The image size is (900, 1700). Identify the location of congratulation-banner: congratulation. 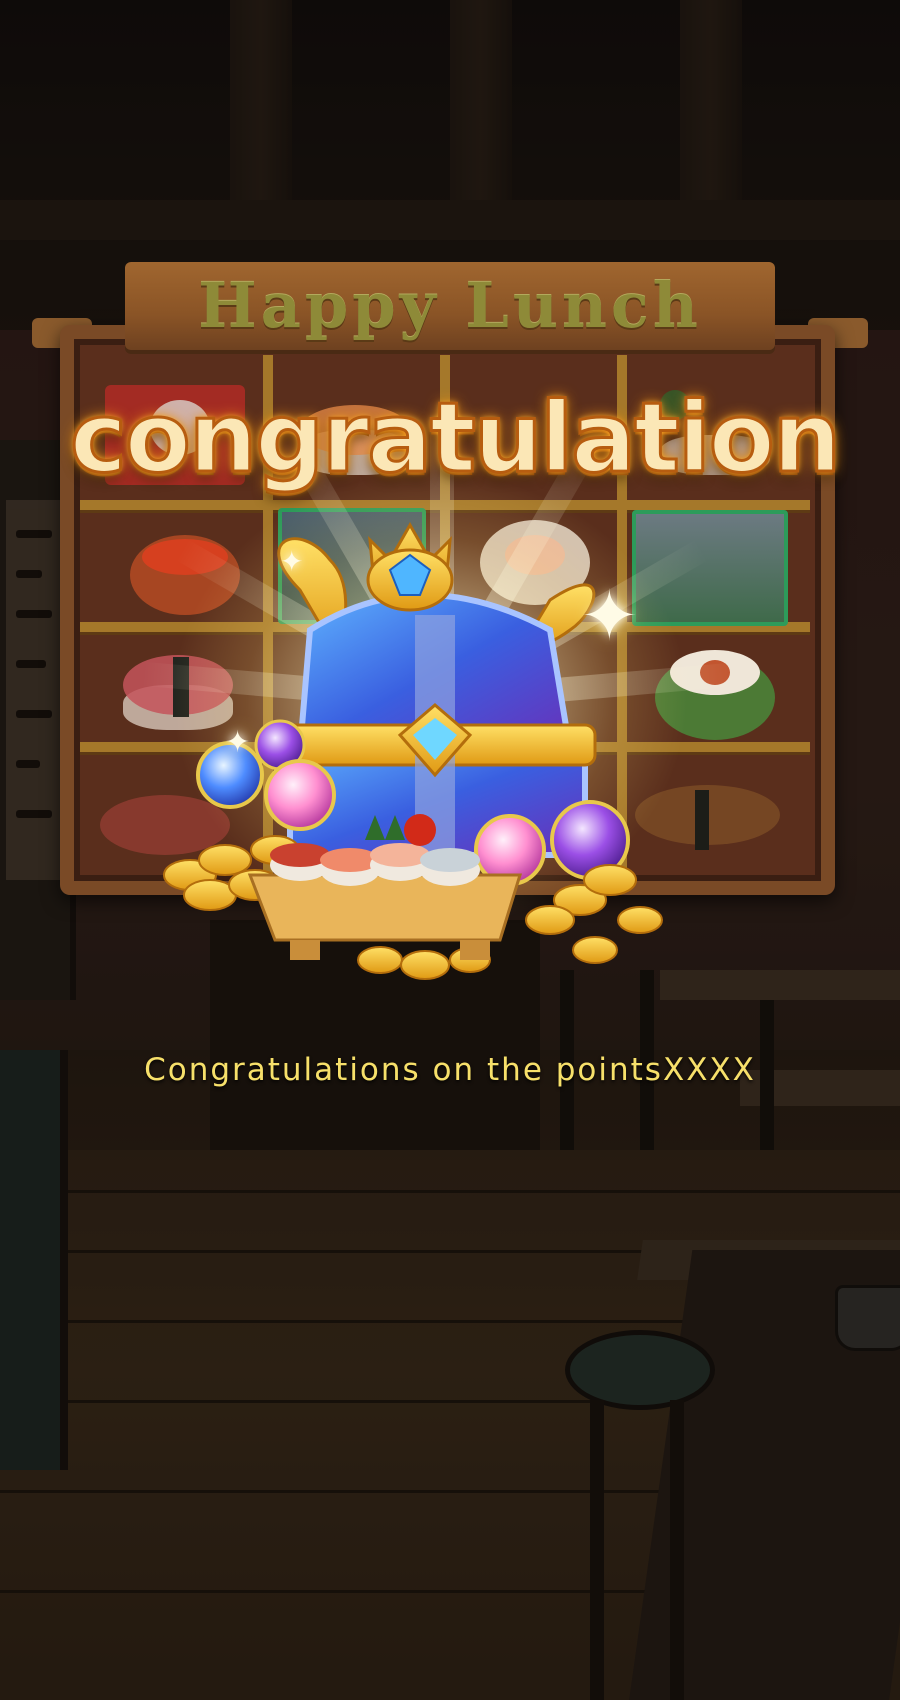
(456, 438).